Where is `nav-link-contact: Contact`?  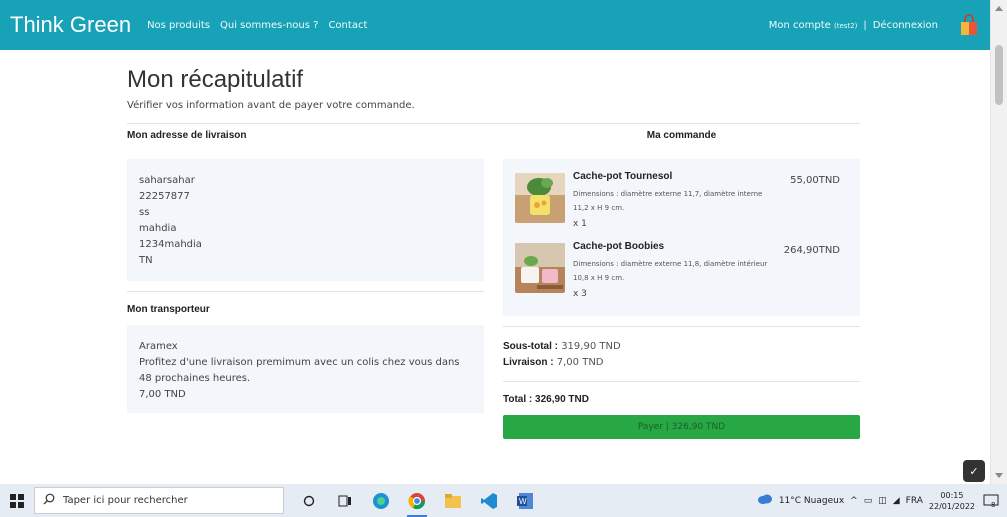 nav-link-contact: Contact is located at coordinates (347, 25).